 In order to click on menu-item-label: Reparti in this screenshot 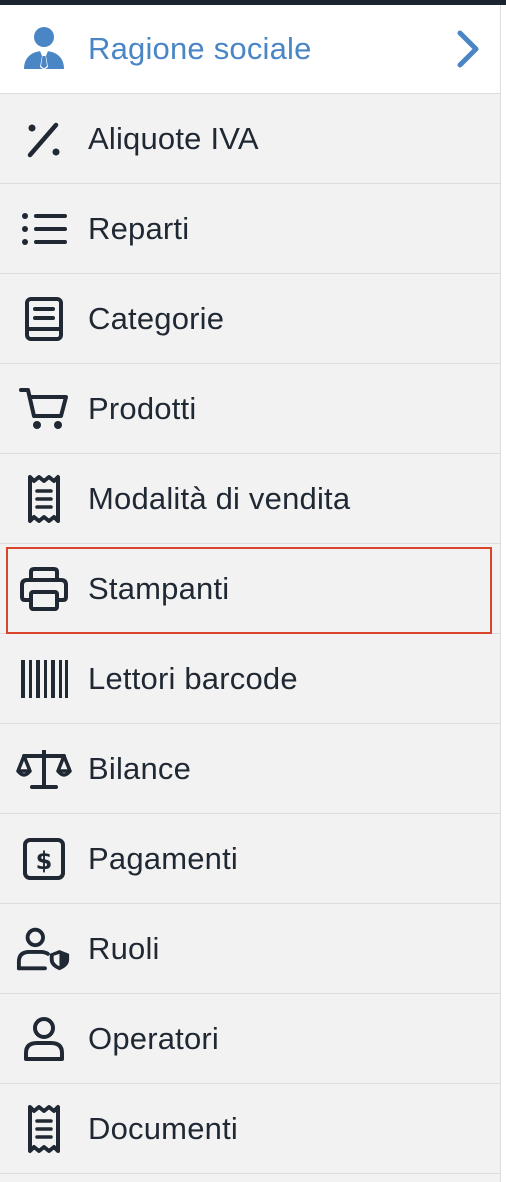, I will do `click(139, 228)`.